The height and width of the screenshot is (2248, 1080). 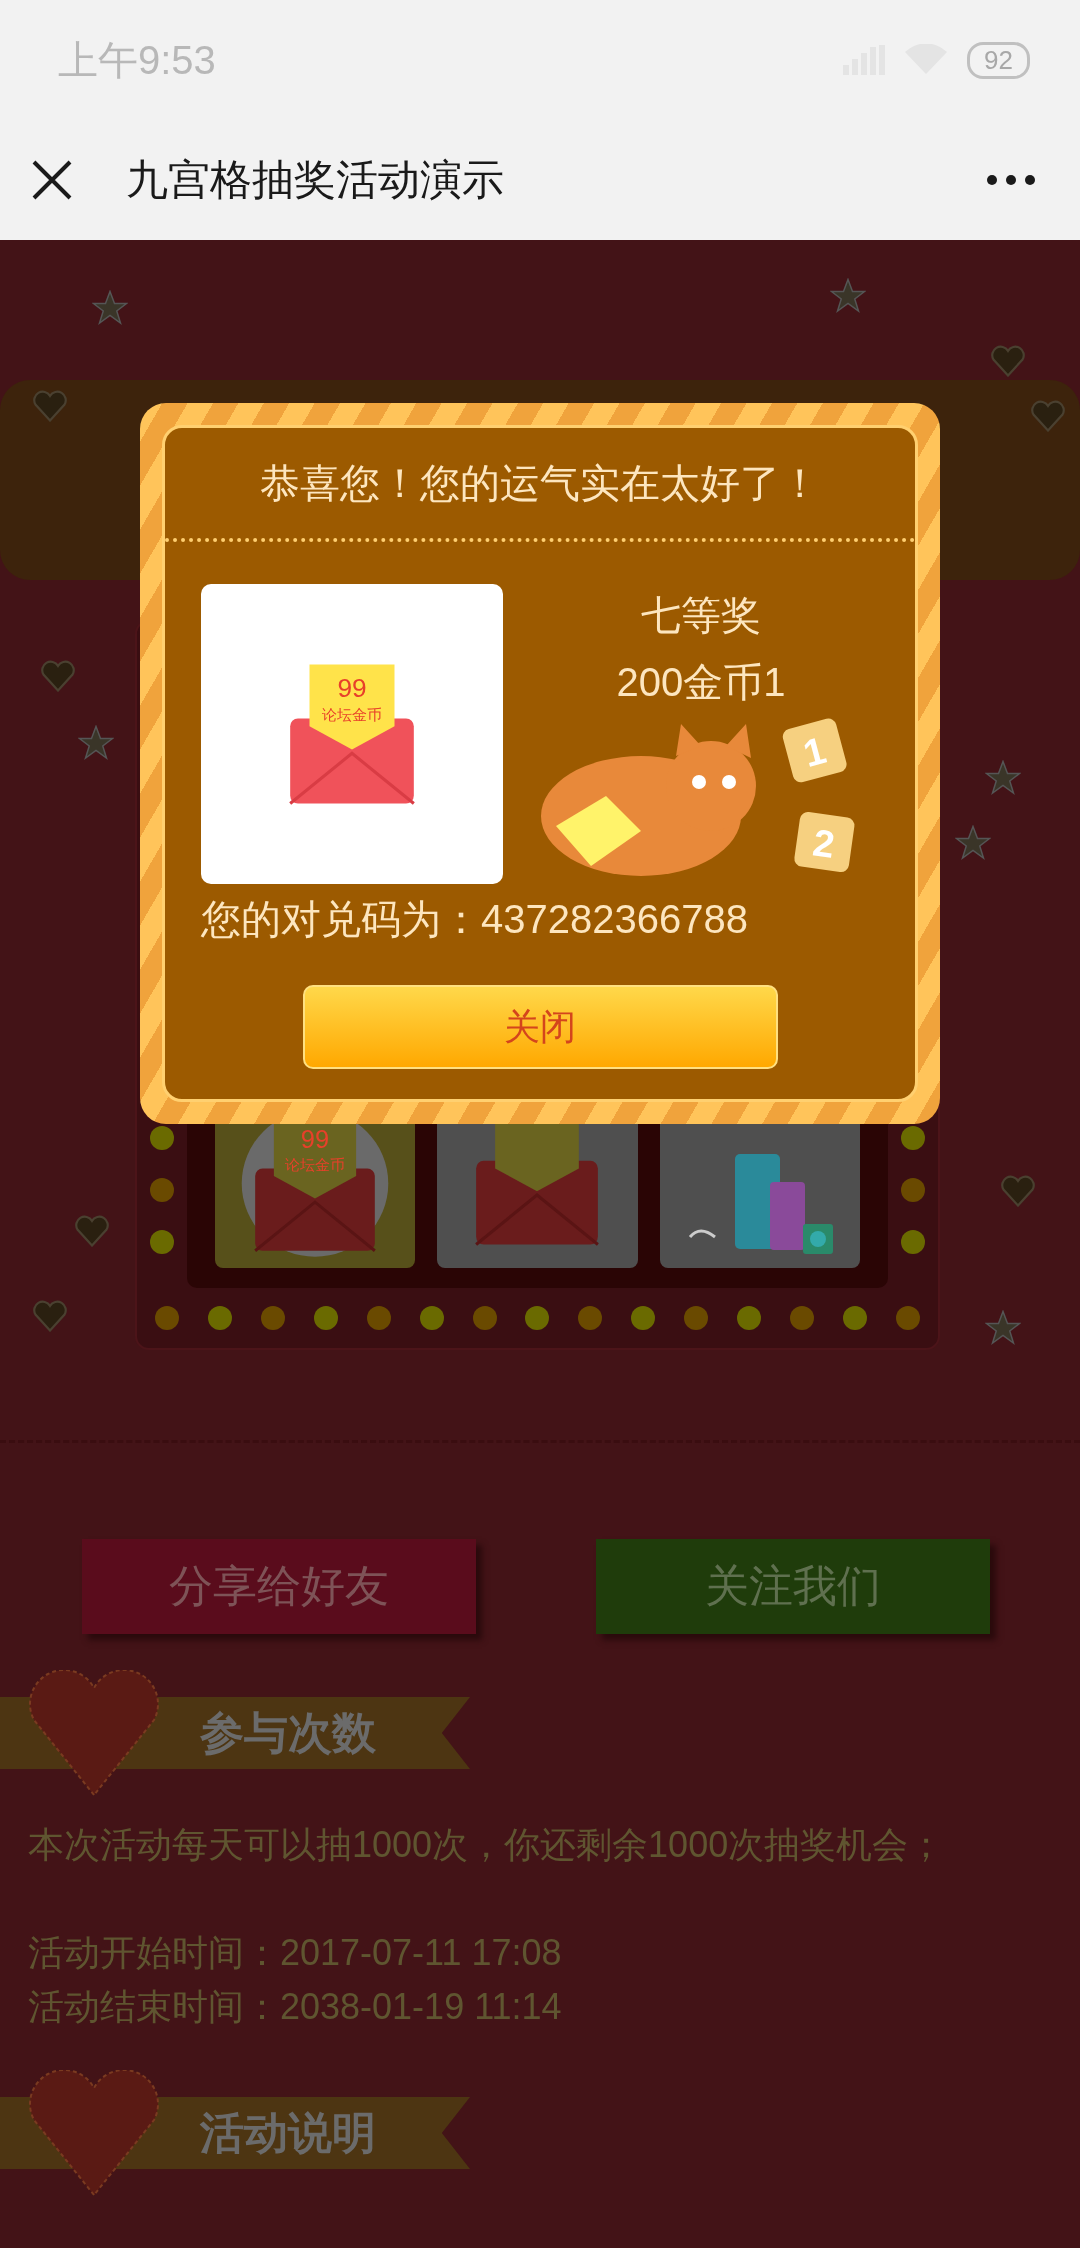 I want to click on section-title: 活动说明, so click(x=288, y=2132).